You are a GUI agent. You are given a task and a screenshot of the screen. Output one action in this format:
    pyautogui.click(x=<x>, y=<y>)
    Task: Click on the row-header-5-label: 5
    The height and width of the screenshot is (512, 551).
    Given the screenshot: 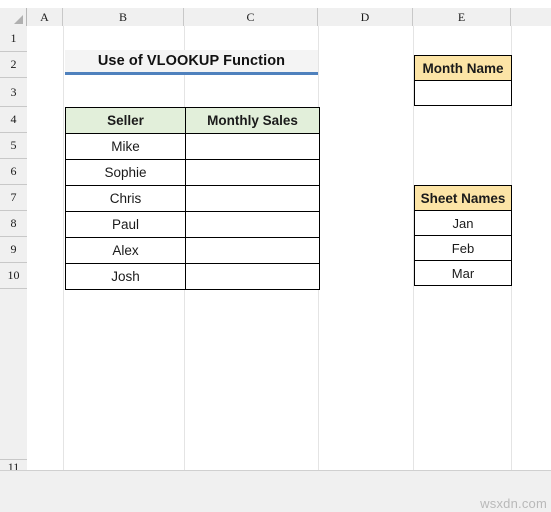 What is the action you would take?
    pyautogui.click(x=13, y=145)
    